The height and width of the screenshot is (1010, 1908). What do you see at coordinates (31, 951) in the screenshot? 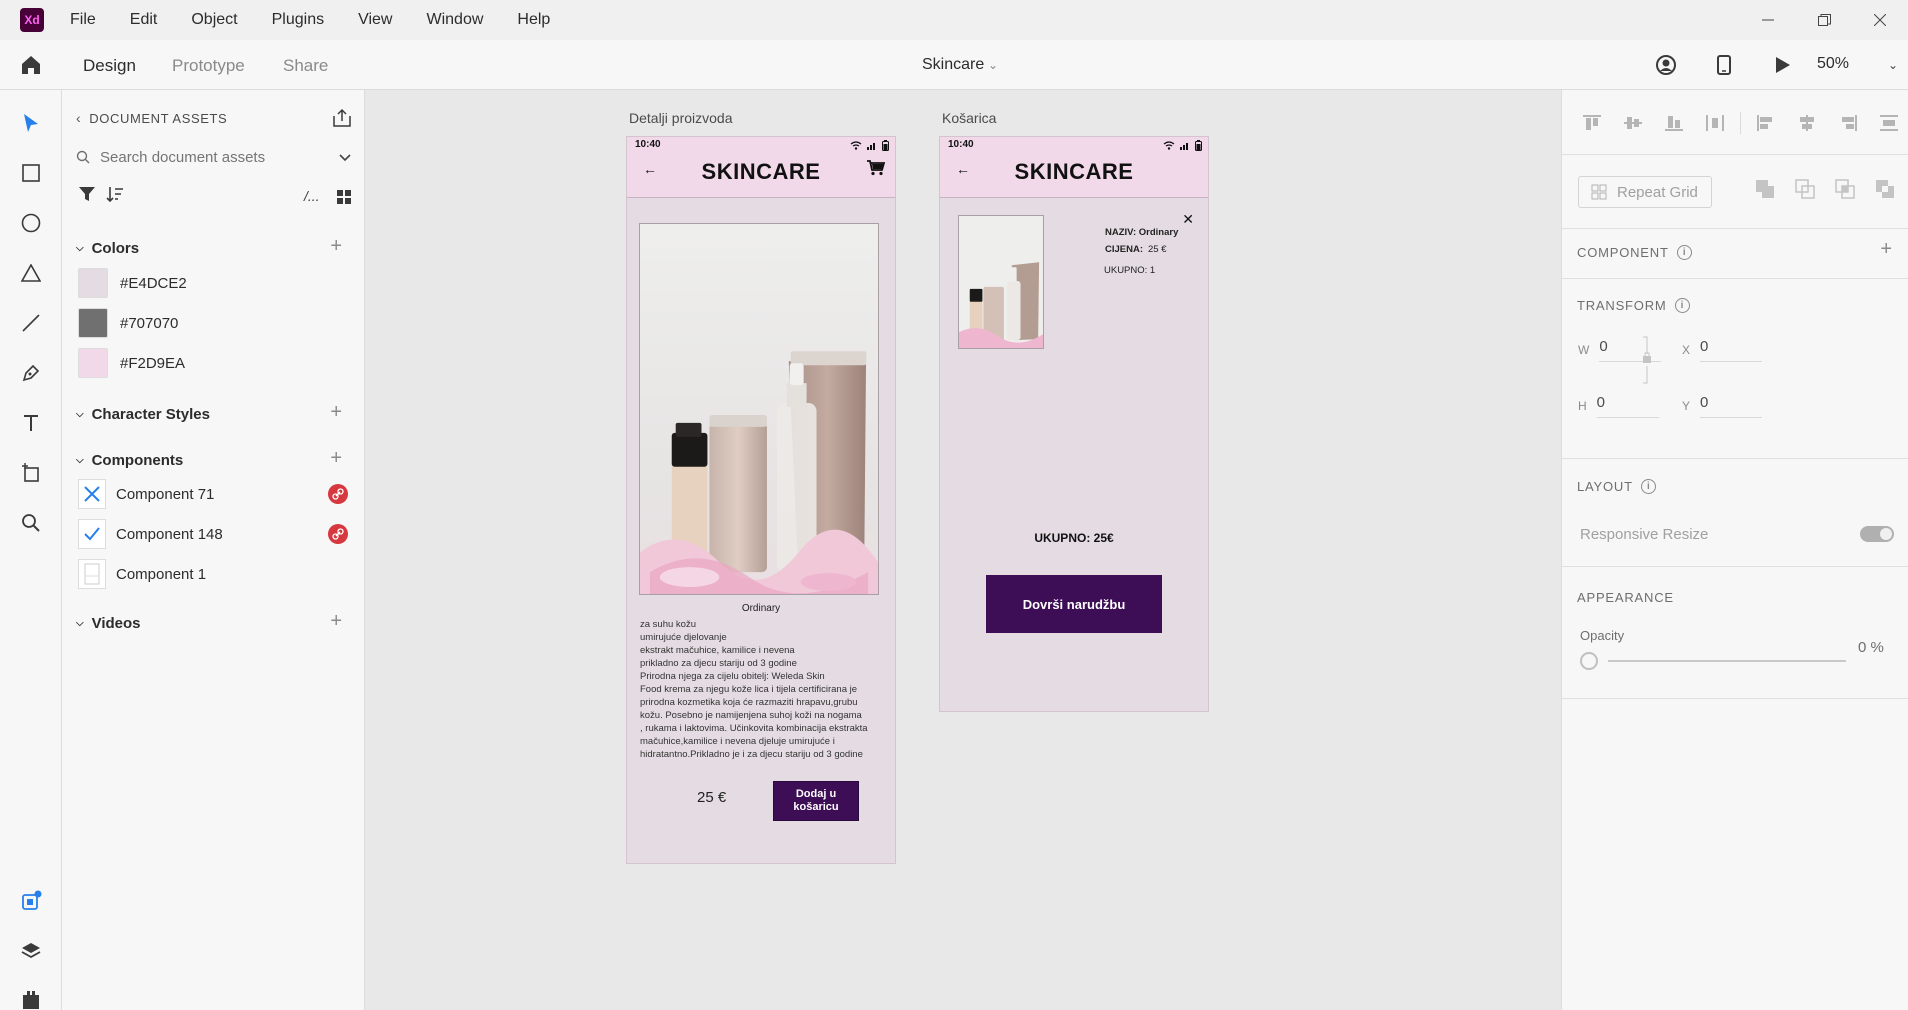
I see `layers-icon` at bounding box center [31, 951].